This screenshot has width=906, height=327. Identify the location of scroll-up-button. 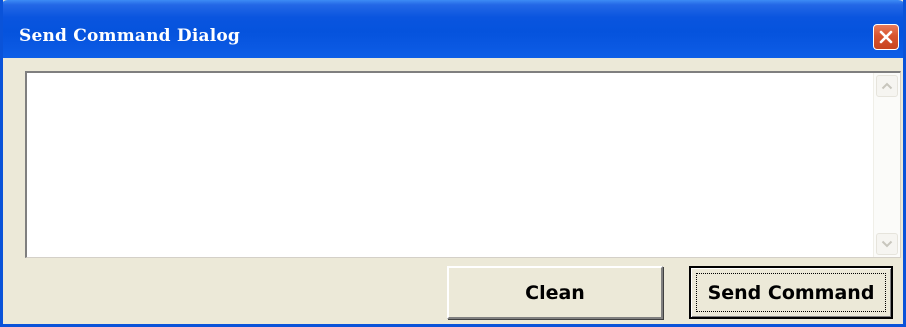
(887, 86).